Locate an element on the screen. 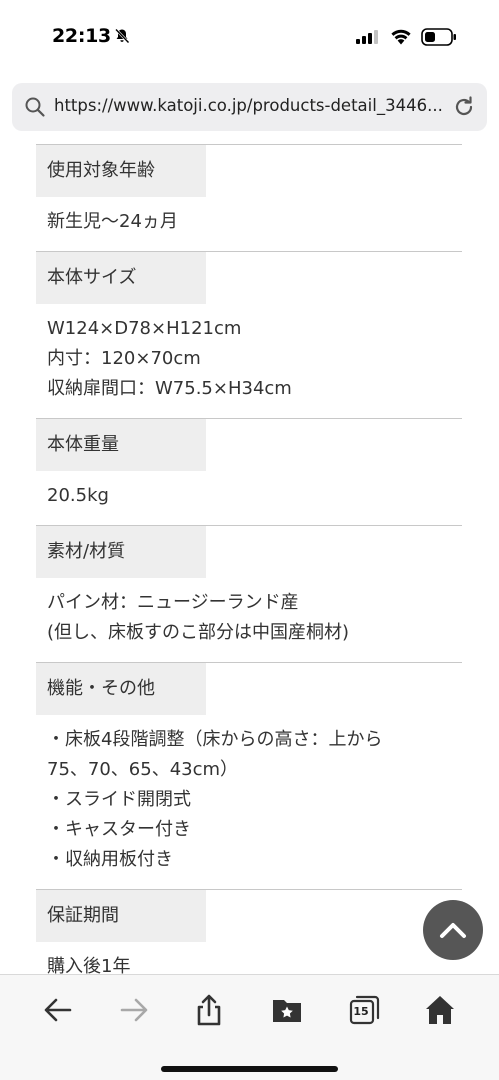  spec-row-material: 素材/材質 パイン材：ニュージーランド産 (但し、床板すのこ部分は中国産桐材) is located at coordinates (249, 593).